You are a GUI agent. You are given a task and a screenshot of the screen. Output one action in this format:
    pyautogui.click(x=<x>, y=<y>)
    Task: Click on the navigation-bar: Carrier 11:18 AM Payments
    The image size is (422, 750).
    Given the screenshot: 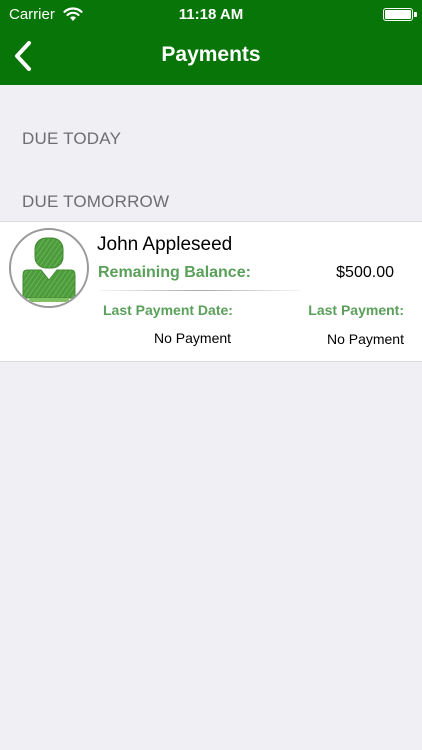 What is the action you would take?
    pyautogui.click(x=211, y=42)
    